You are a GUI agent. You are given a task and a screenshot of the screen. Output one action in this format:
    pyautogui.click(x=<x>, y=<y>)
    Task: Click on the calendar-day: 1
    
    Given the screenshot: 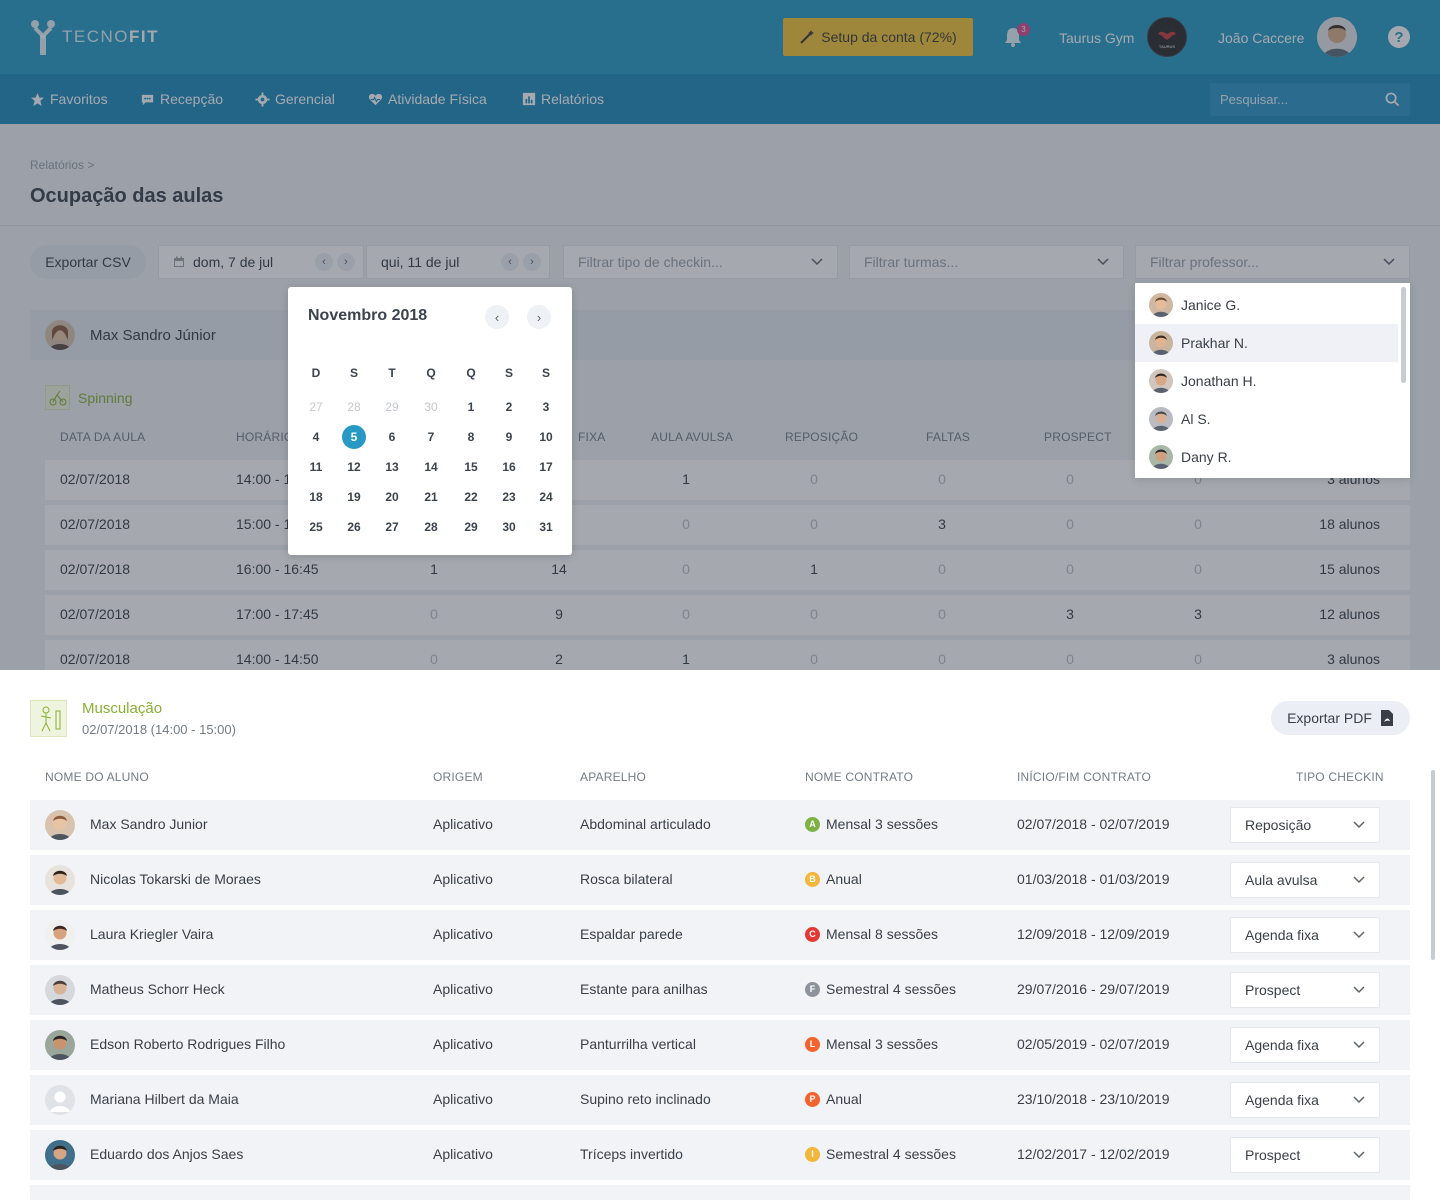 What is the action you would take?
    pyautogui.click(x=471, y=407)
    